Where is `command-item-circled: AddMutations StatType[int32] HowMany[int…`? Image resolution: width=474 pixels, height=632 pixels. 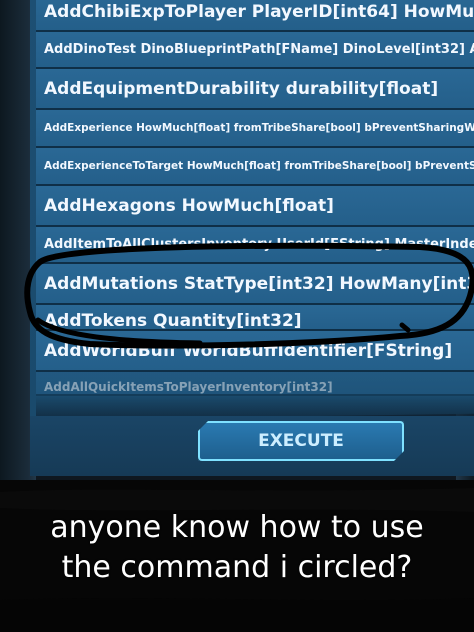 command-item-circled: AddMutations StatType[int32] HowMany[int… is located at coordinates (255, 284).